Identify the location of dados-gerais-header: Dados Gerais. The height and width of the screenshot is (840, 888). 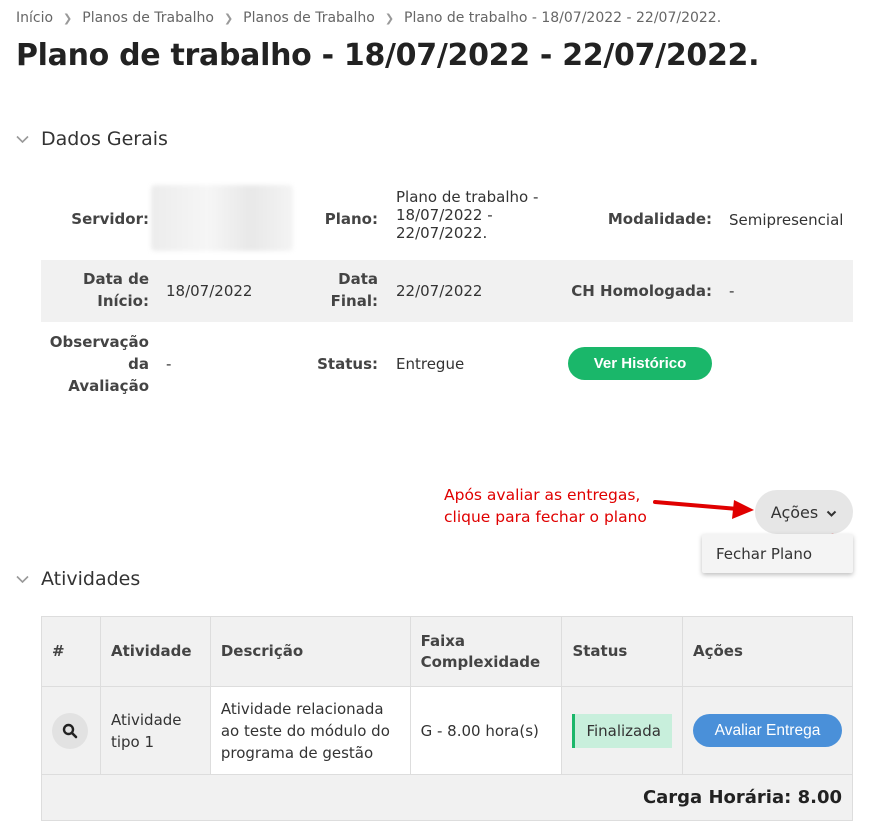
(91, 139).